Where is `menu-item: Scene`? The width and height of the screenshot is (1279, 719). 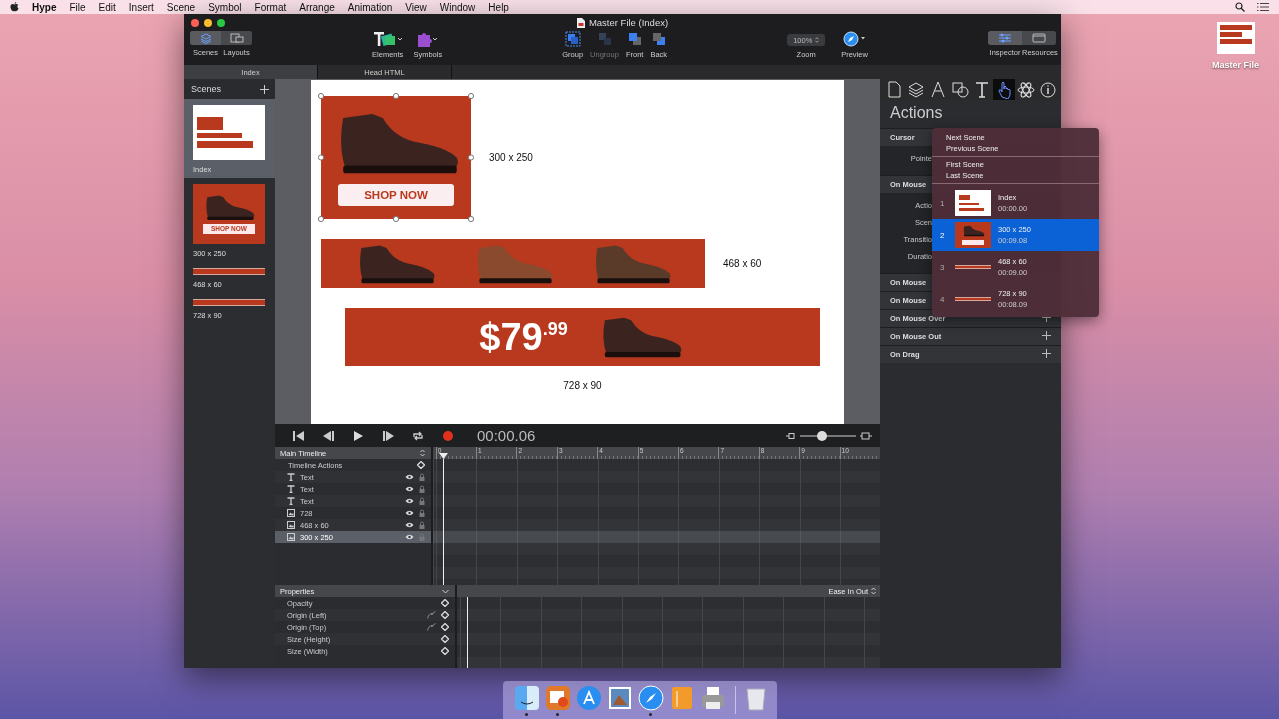
menu-item: Scene is located at coordinates (181, 7).